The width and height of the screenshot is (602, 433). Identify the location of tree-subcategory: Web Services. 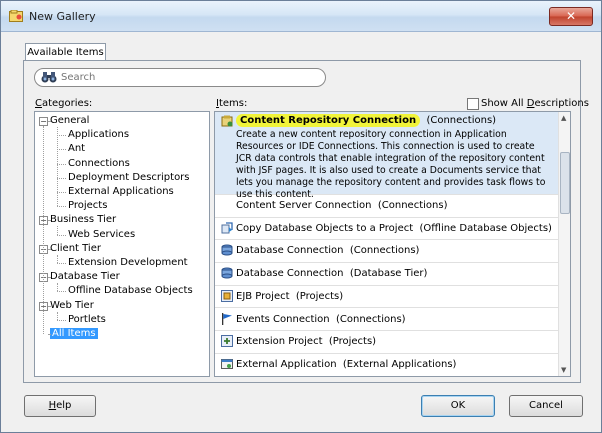
(101, 235).